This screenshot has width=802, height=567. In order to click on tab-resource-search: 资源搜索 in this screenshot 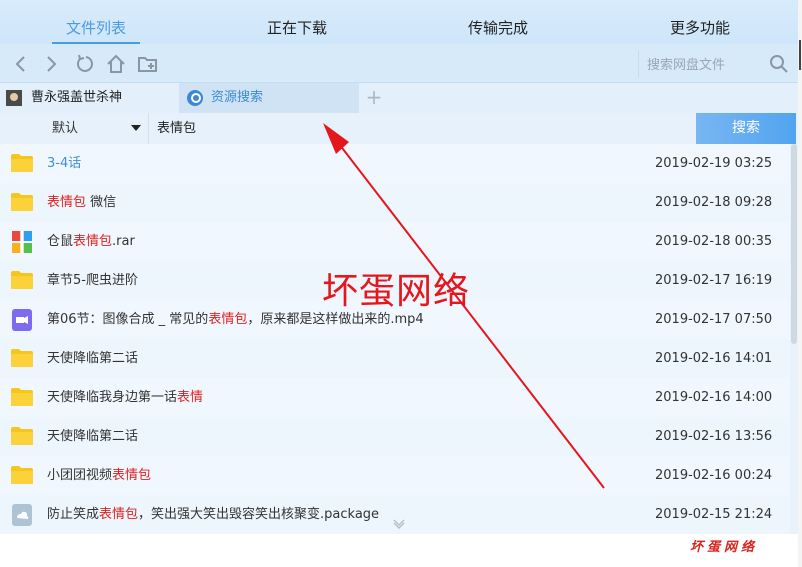, I will do `click(269, 98)`.